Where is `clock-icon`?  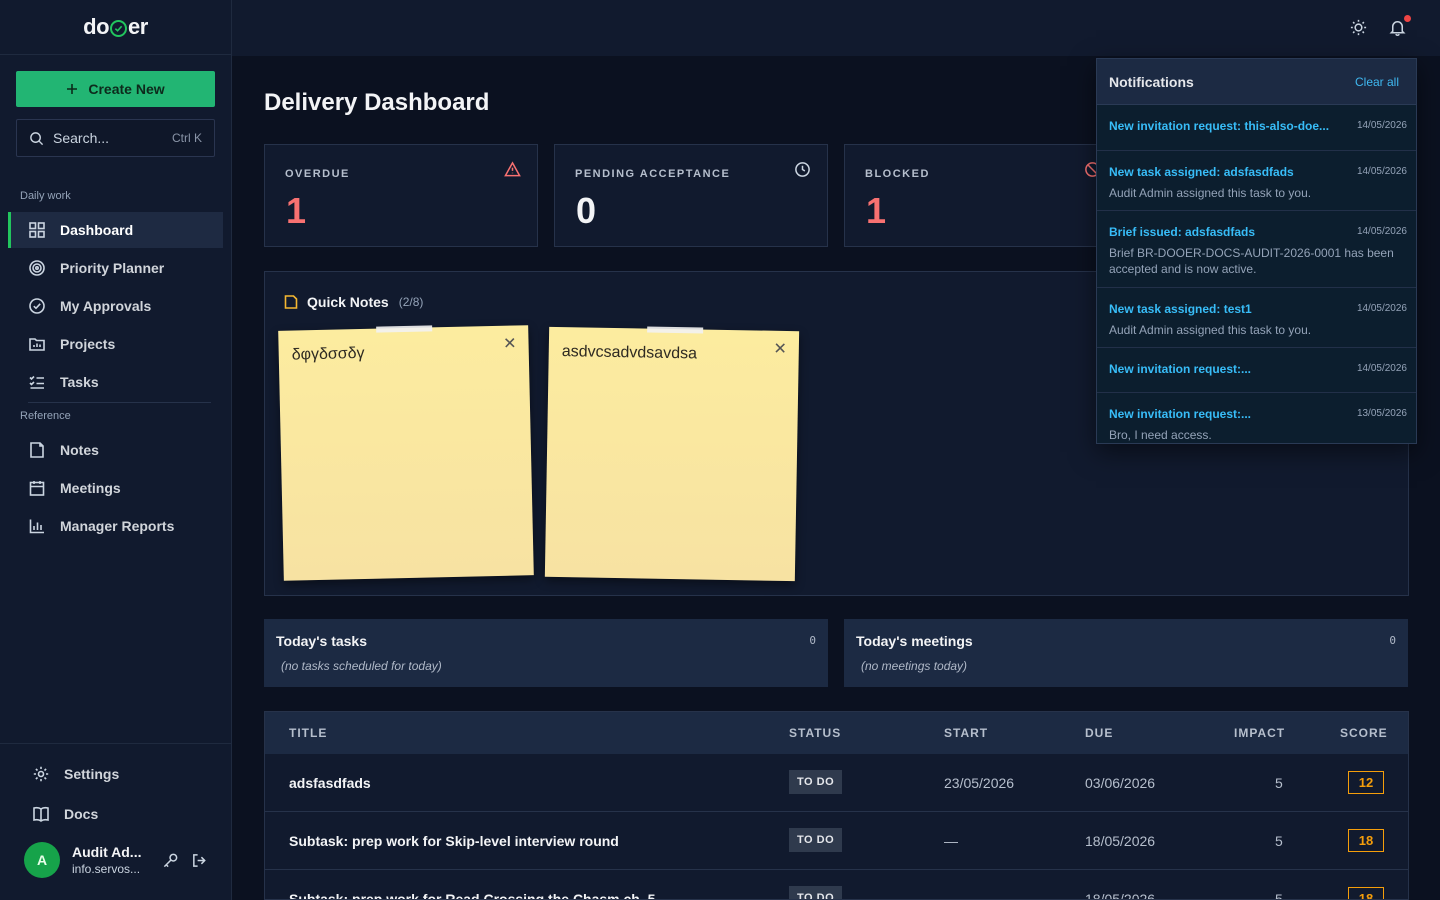
clock-icon is located at coordinates (802, 172).